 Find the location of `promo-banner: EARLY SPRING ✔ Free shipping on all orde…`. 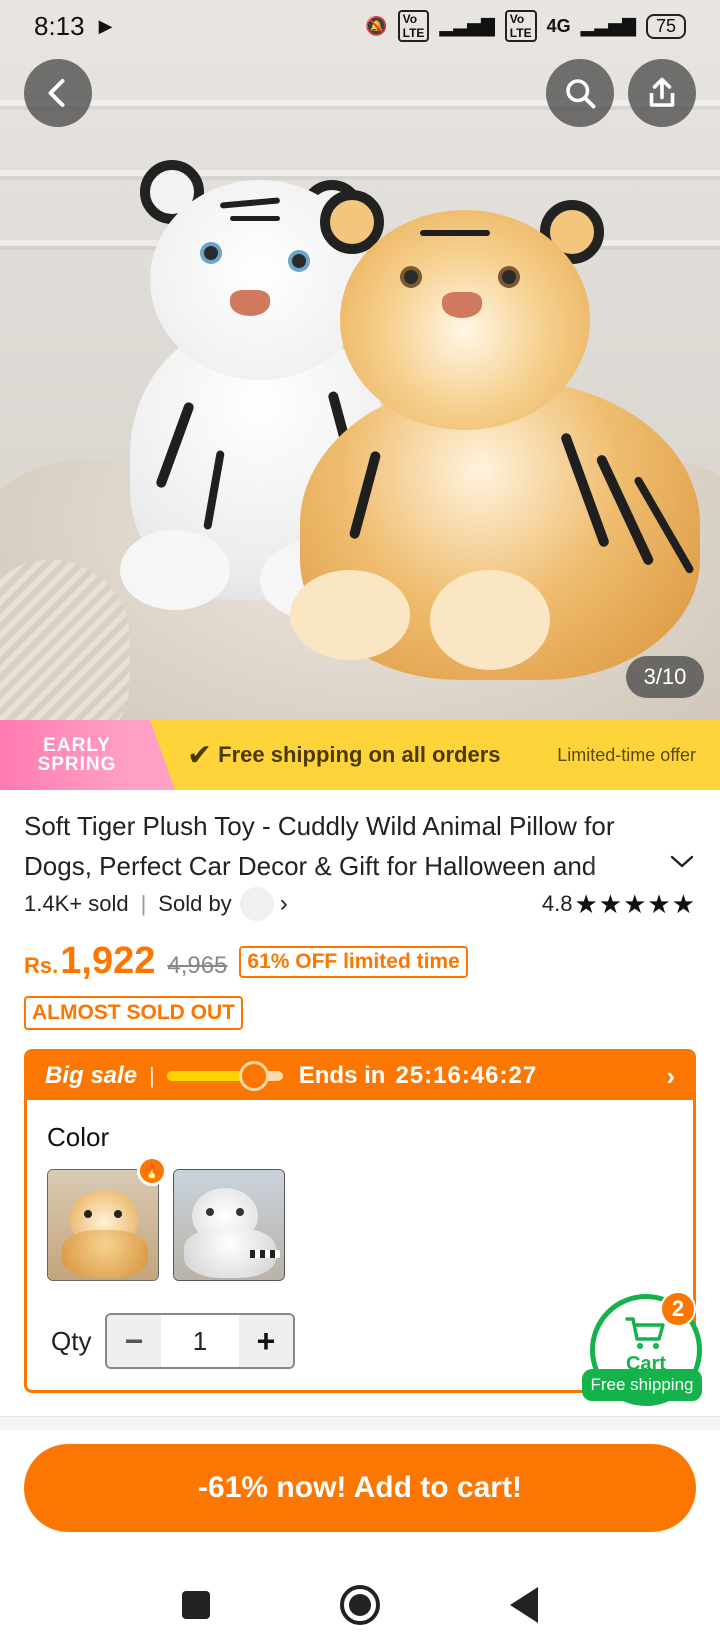

promo-banner: EARLY SPRING ✔ Free shipping on all orde… is located at coordinates (360, 755).